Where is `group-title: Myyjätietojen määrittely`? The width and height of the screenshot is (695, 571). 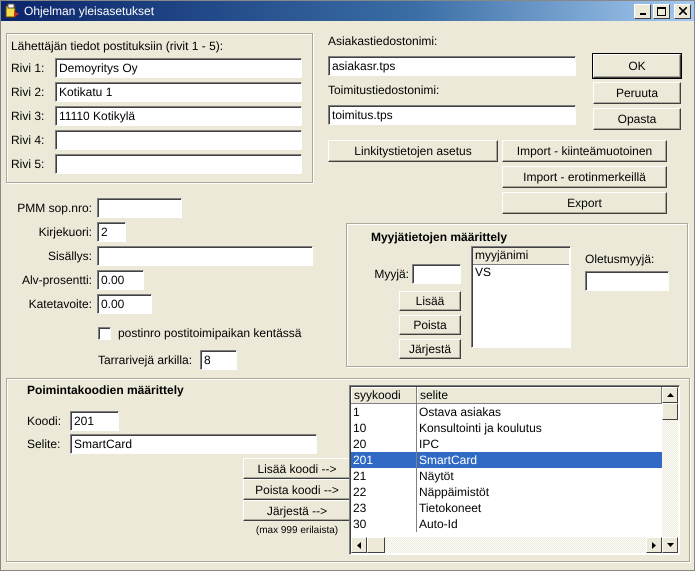
group-title: Myyjätietojen määrittely is located at coordinates (439, 237).